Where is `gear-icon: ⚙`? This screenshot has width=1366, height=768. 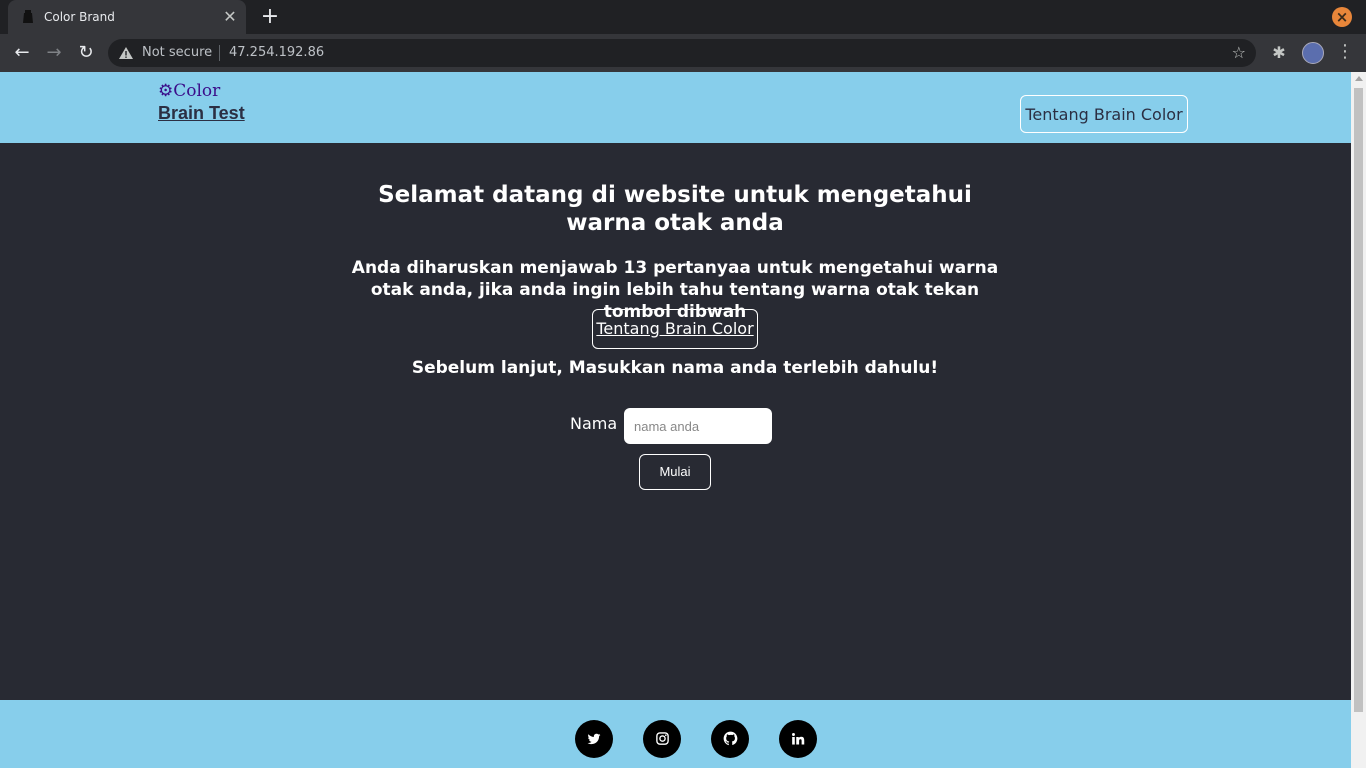
gear-icon: ⚙ is located at coordinates (166, 91).